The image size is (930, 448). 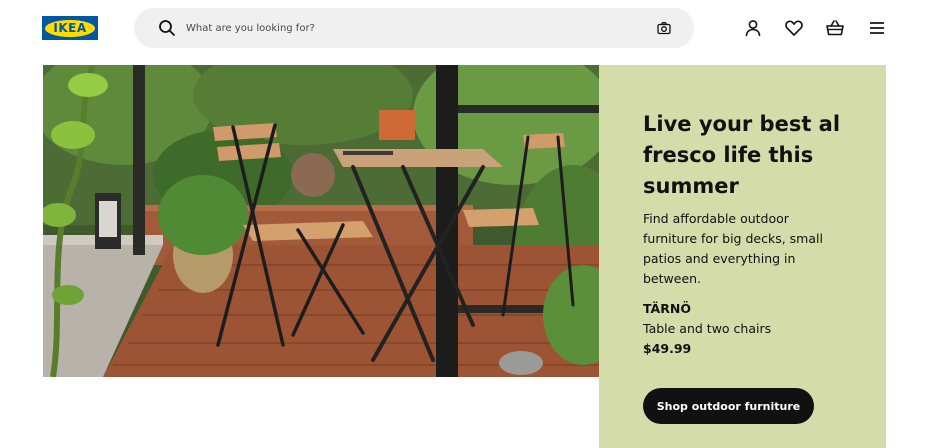 I want to click on basket-icon, so click(x=835, y=28).